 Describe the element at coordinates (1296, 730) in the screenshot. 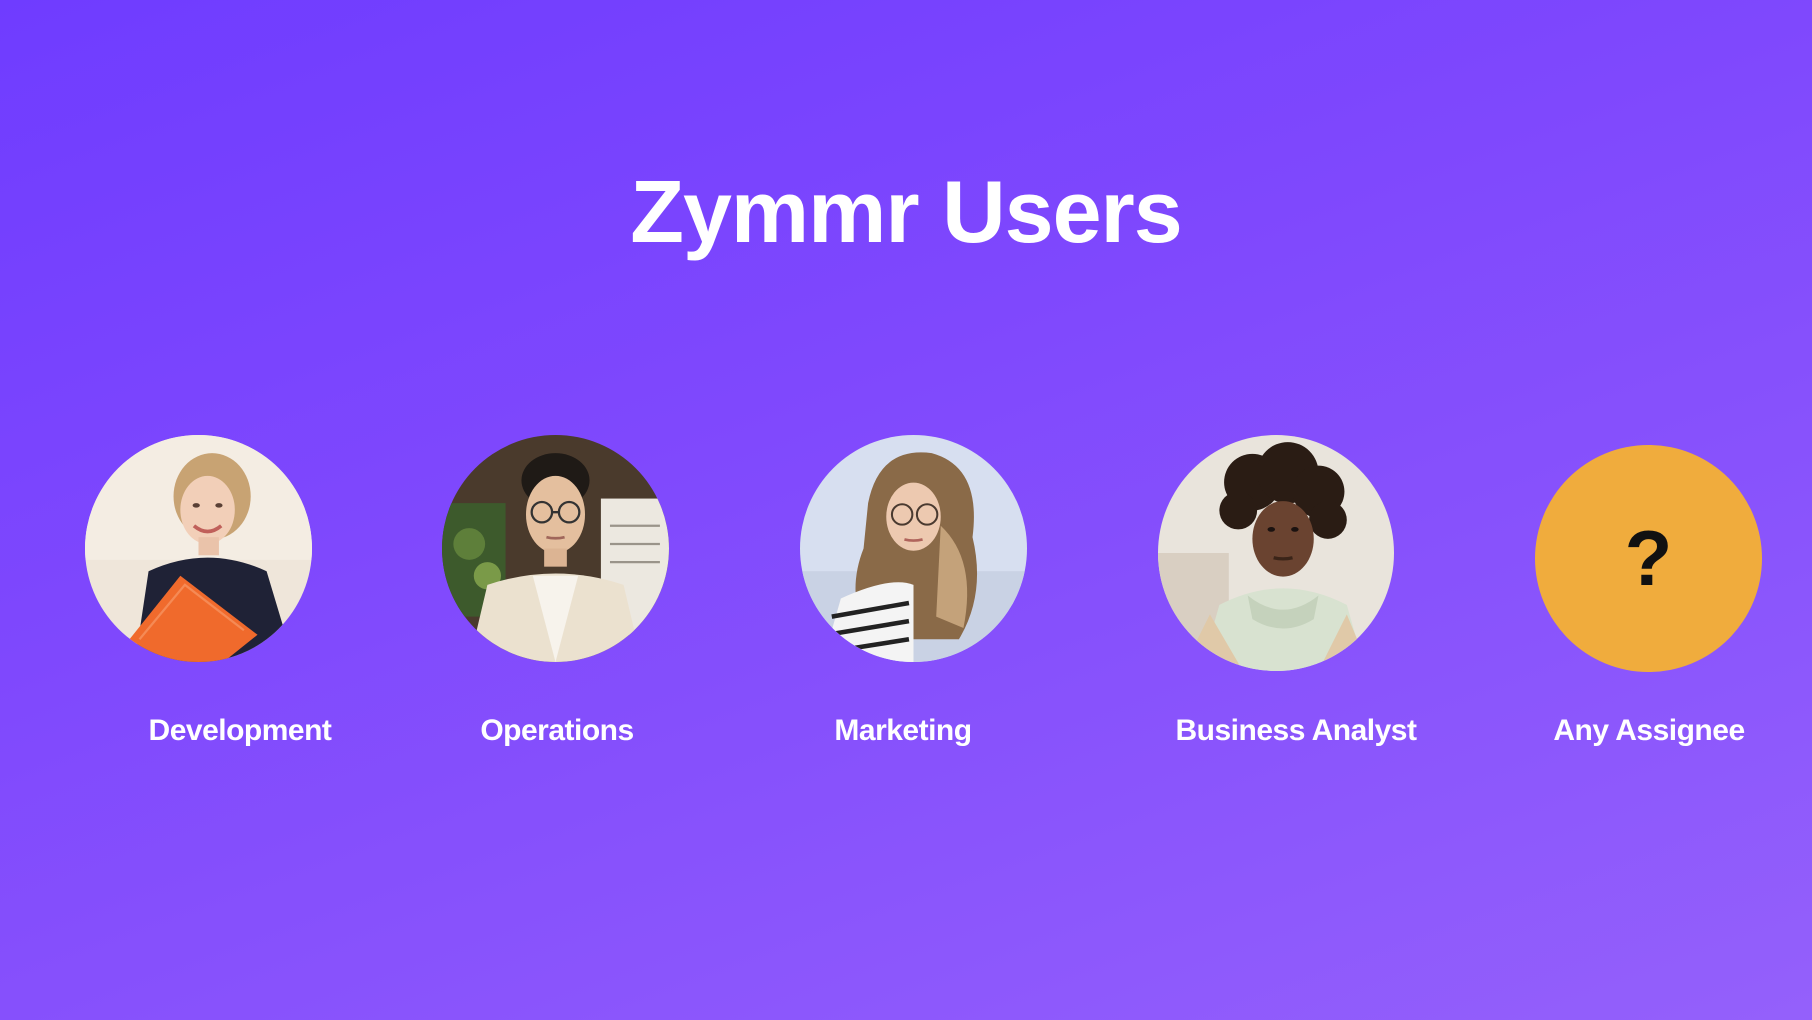

I see `user-label-business-analyst: Business Analyst` at that location.